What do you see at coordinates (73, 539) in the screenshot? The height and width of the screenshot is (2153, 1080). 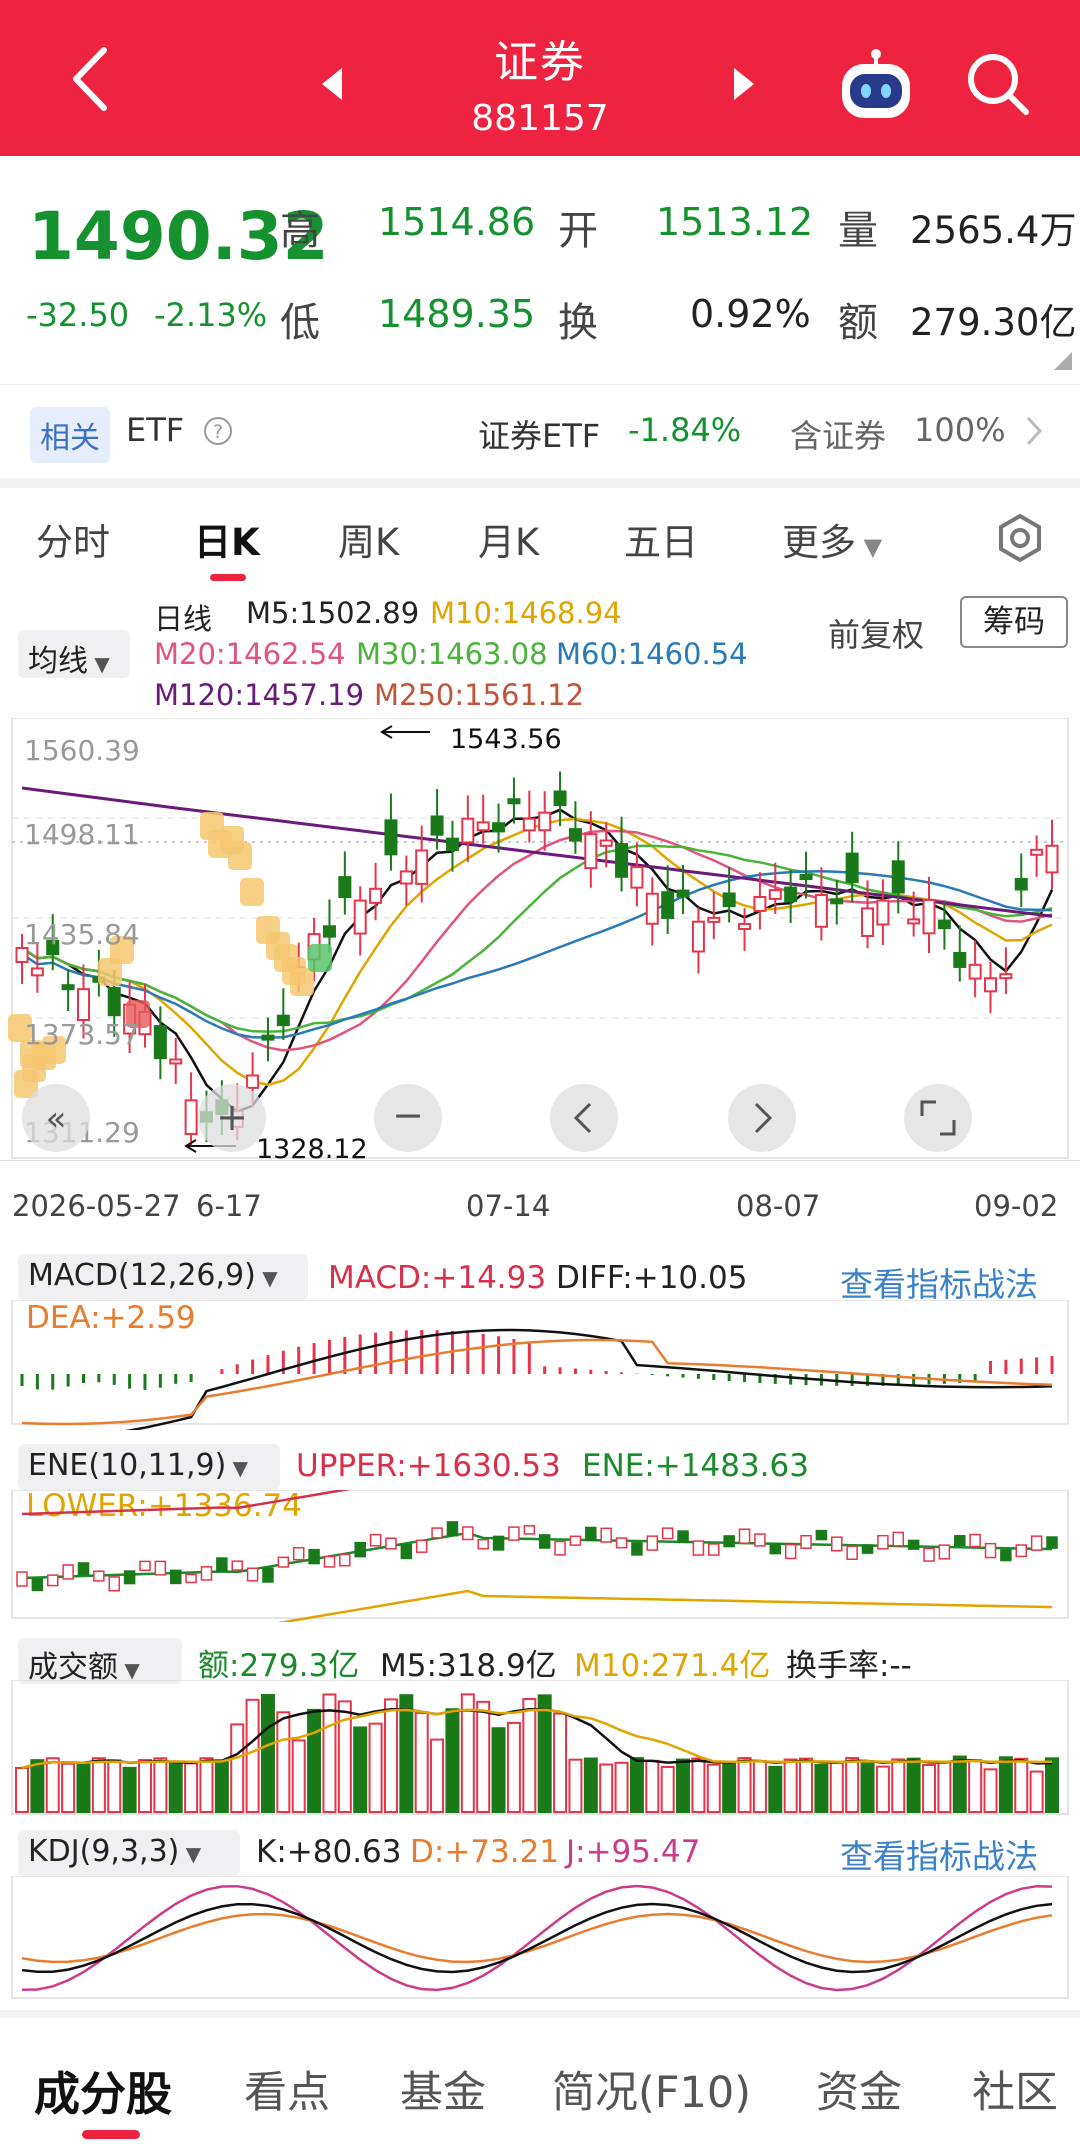 I see `tab-intraday: 分时` at bounding box center [73, 539].